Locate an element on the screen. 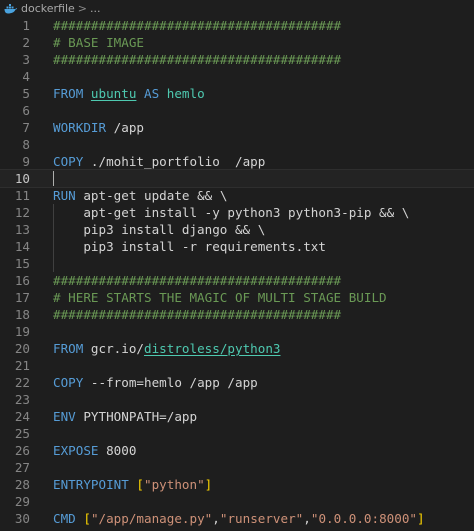 This screenshot has height=531, width=474. code-token-plain: pip3 install -r requirements.txt is located at coordinates (189, 246).